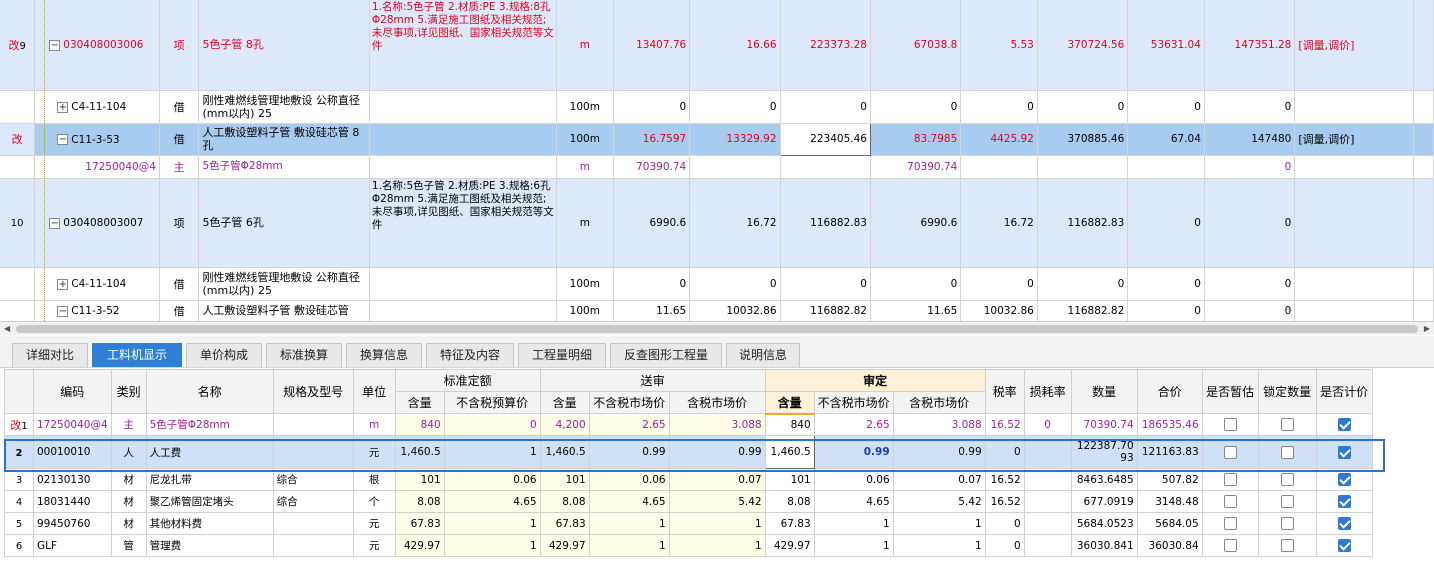 The height and width of the screenshot is (569, 1434). Describe the element at coordinates (224, 355) in the screenshot. I see `tab-unit-price: 单价构成` at that location.